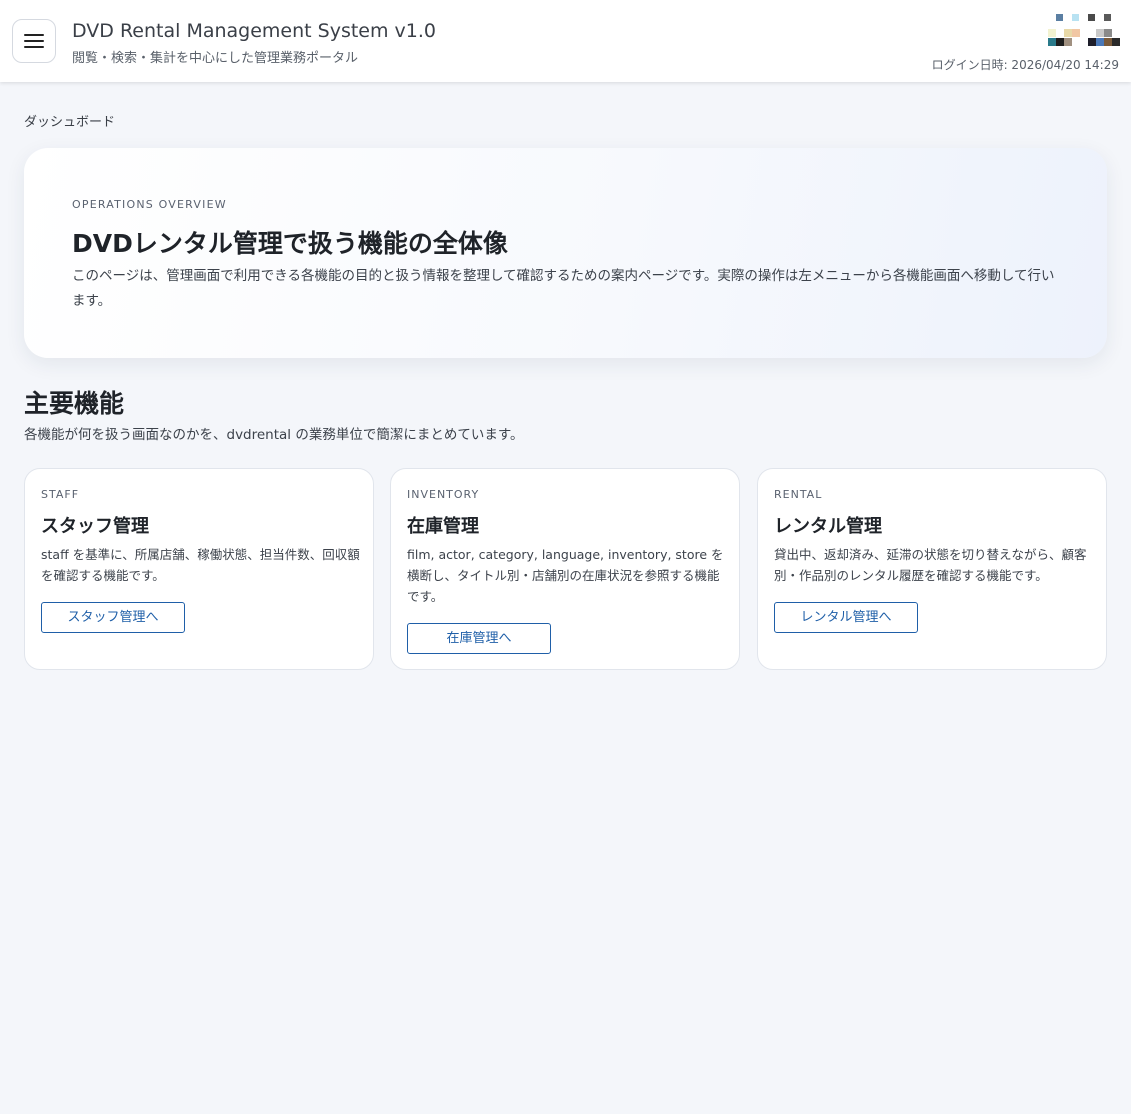 Image resolution: width=1131 pixels, height=1114 pixels. I want to click on staff-management-button: スタッフ管理へ, so click(113, 617).